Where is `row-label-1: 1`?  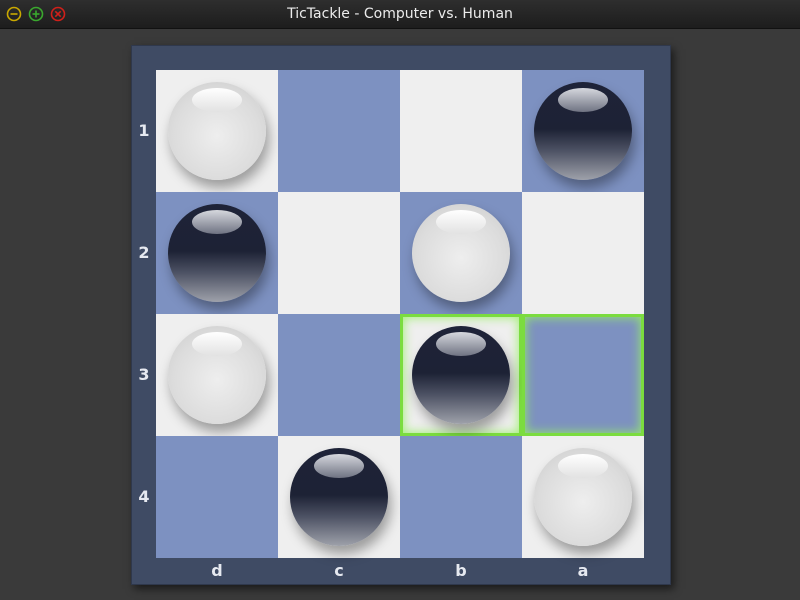 row-label-1: 1 is located at coordinates (144, 130).